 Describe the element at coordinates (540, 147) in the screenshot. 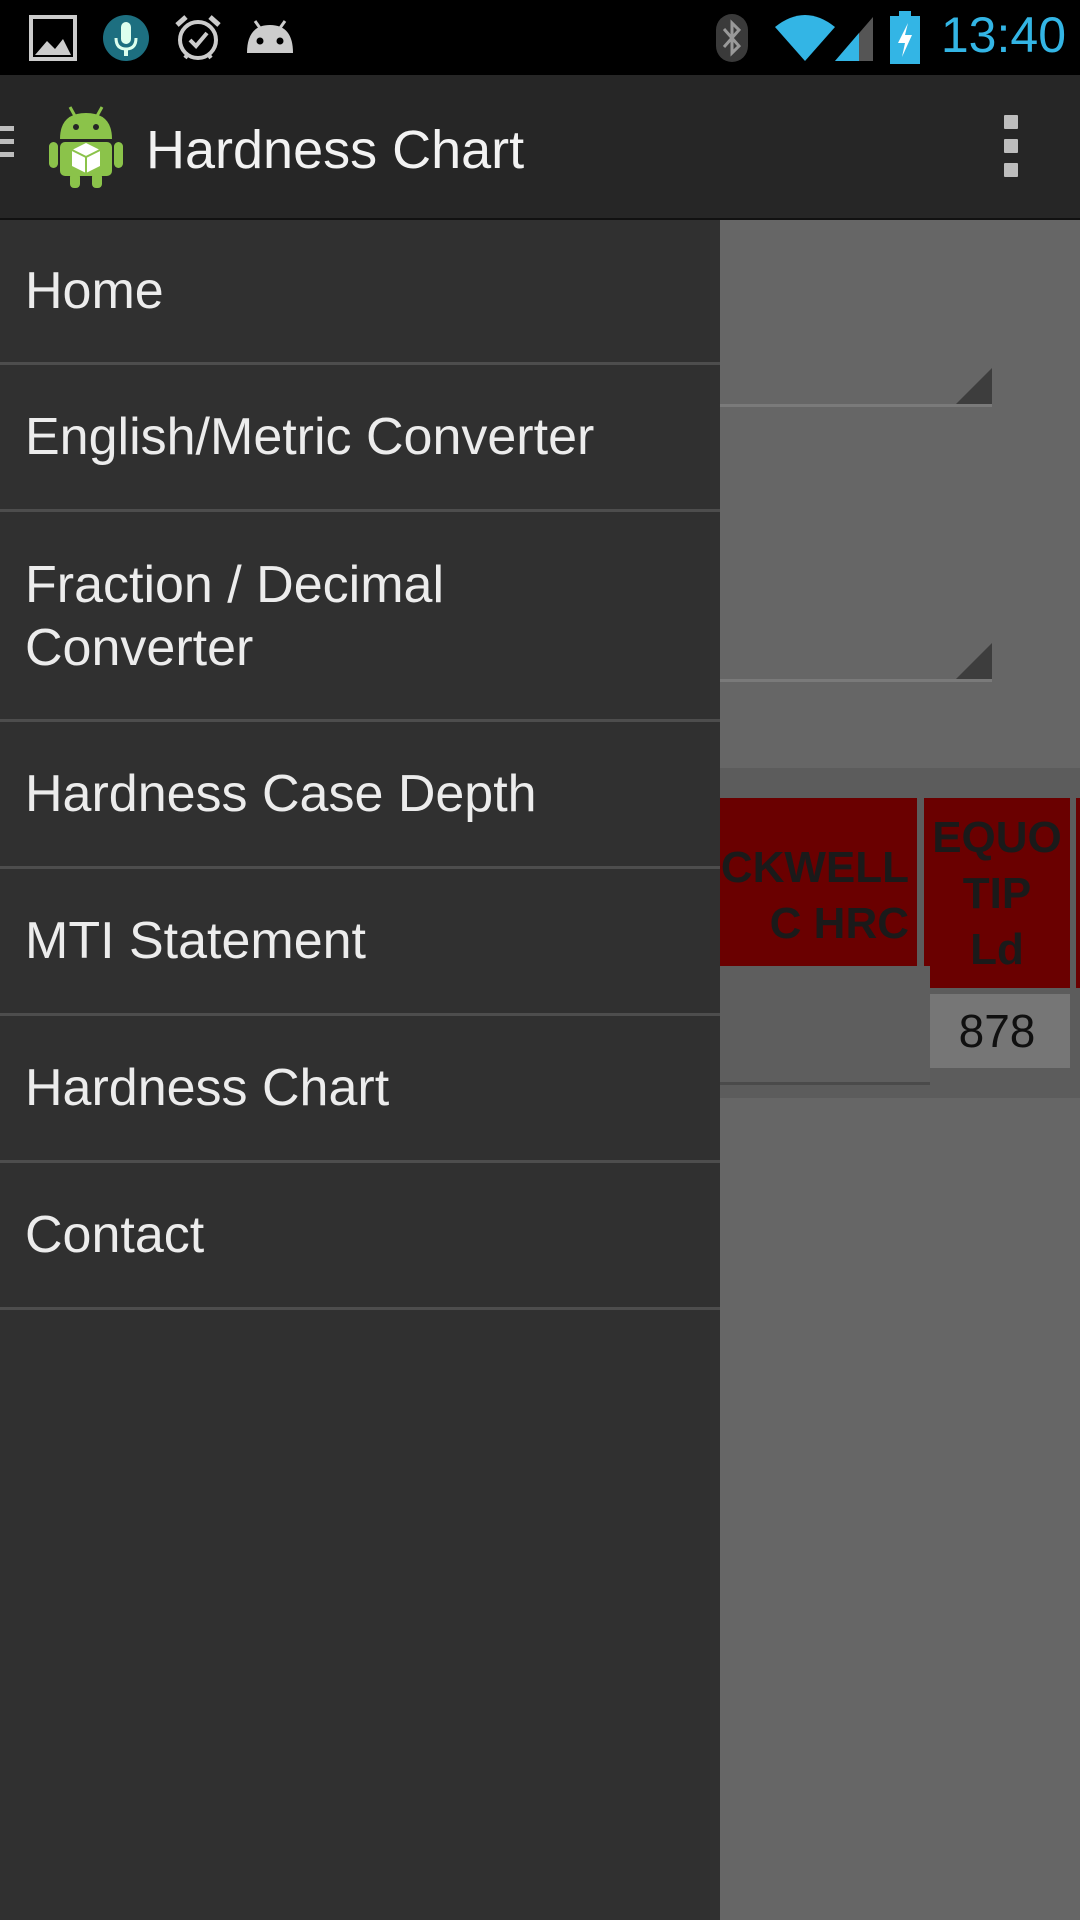

I see `action-bar: Hardness Chart` at that location.